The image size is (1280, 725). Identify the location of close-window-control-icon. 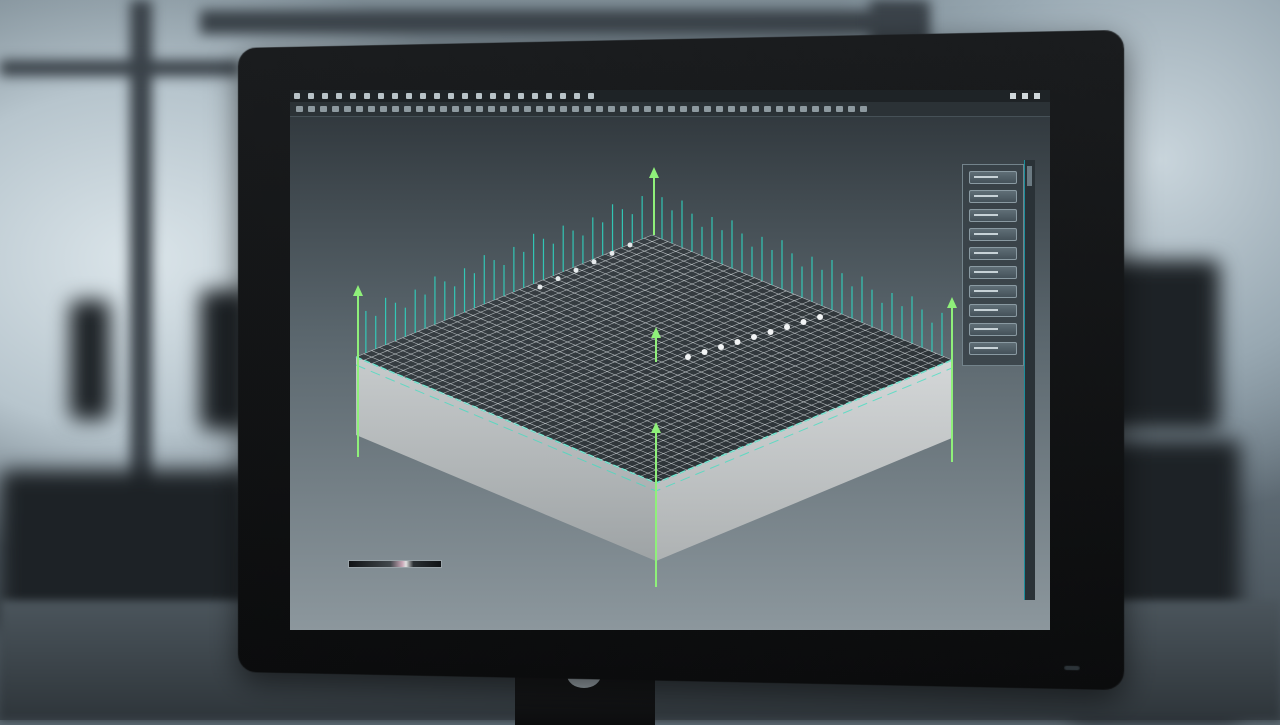
(1037, 96).